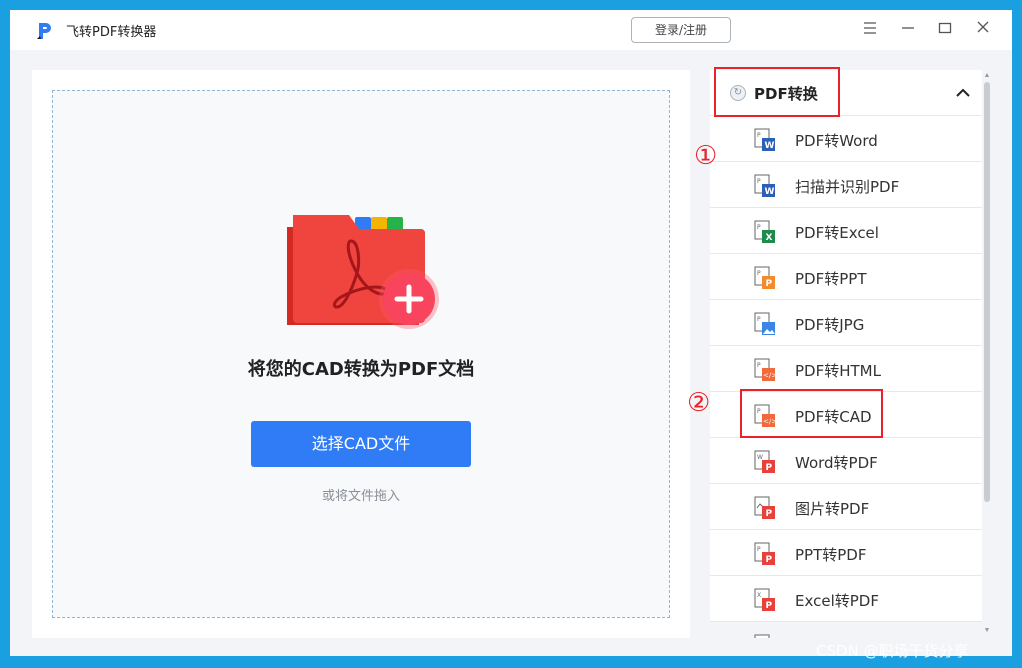 The width and height of the screenshot is (1022, 668). I want to click on html-icon: P </>, so click(765, 370).